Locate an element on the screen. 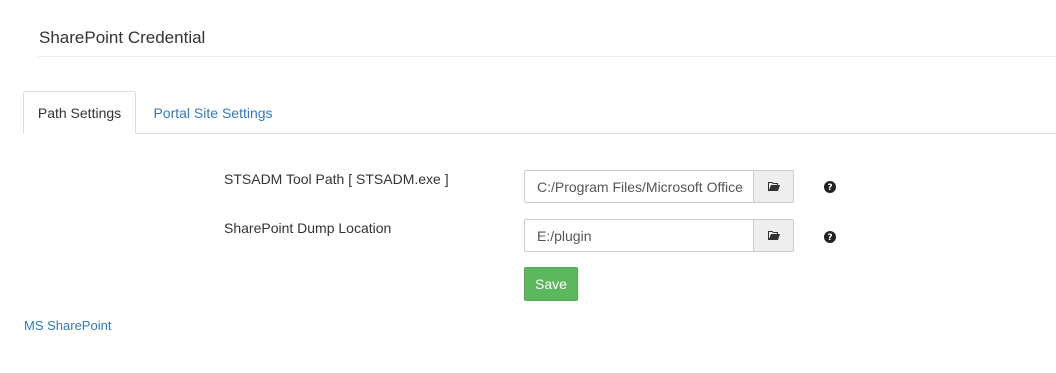 The image size is (1056, 373). tab-portal-site-settings: Portal Site Settings is located at coordinates (213, 112).